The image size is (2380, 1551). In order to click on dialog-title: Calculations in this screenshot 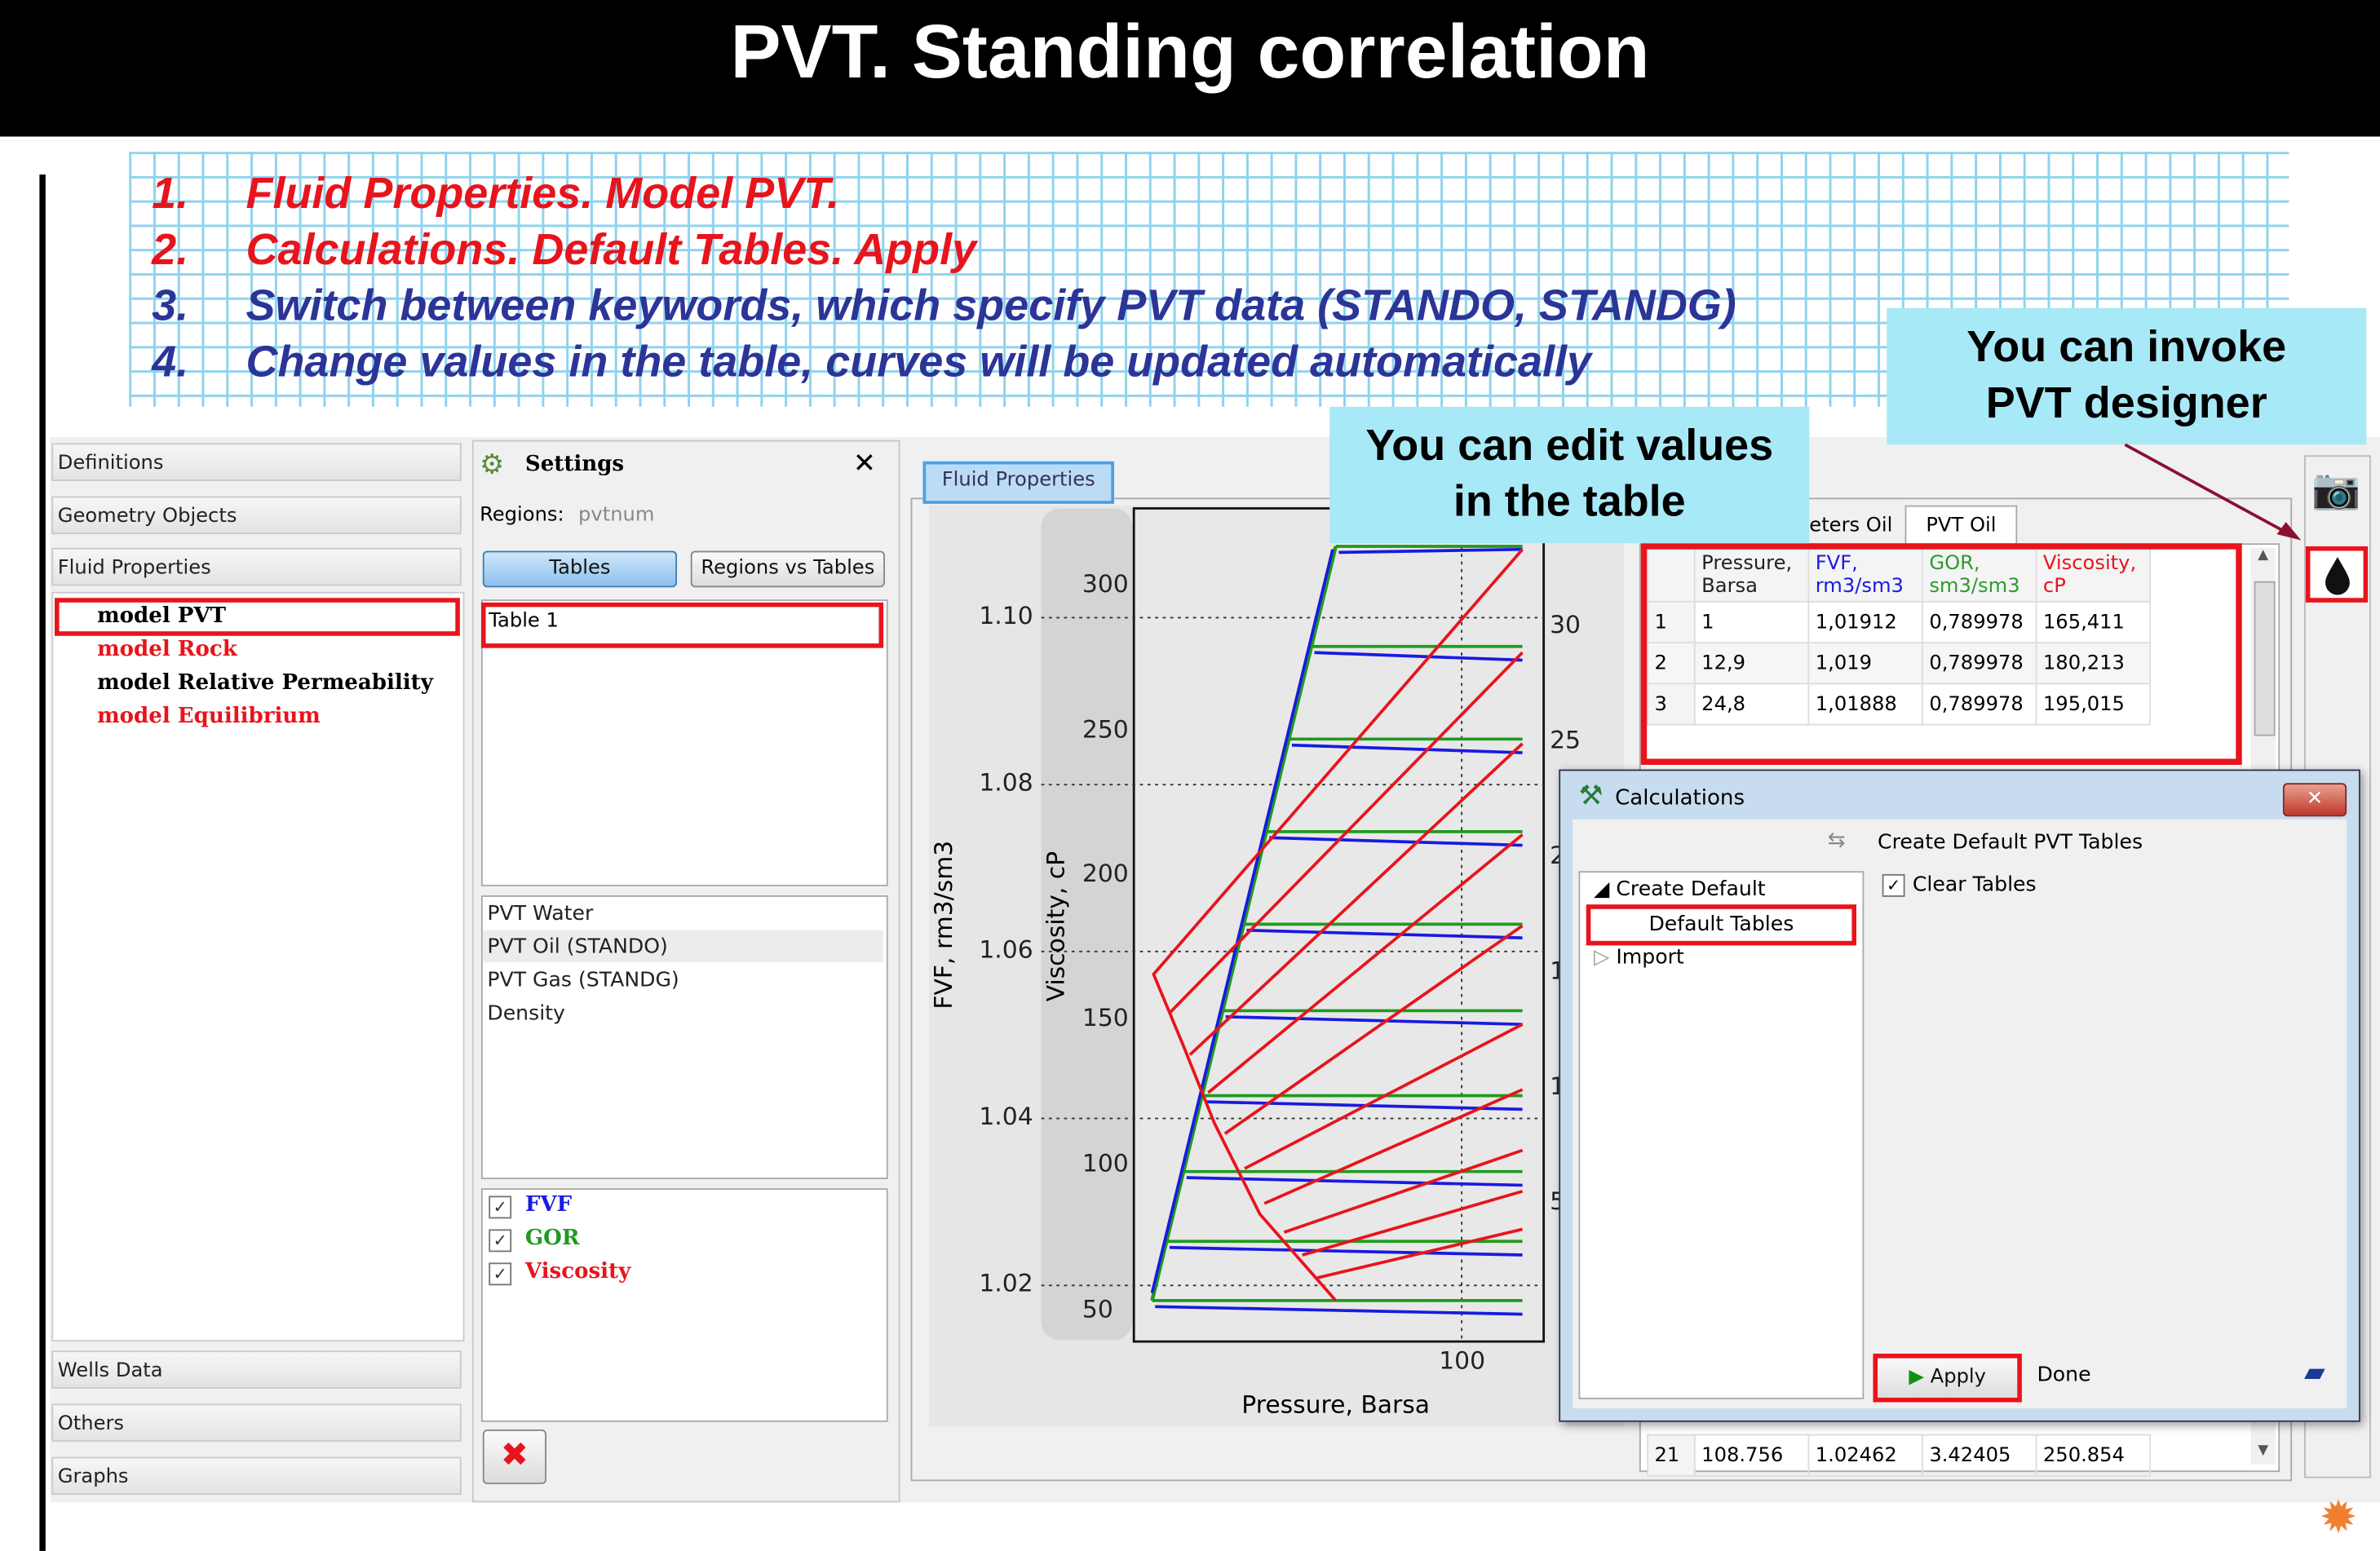, I will do `click(1680, 798)`.